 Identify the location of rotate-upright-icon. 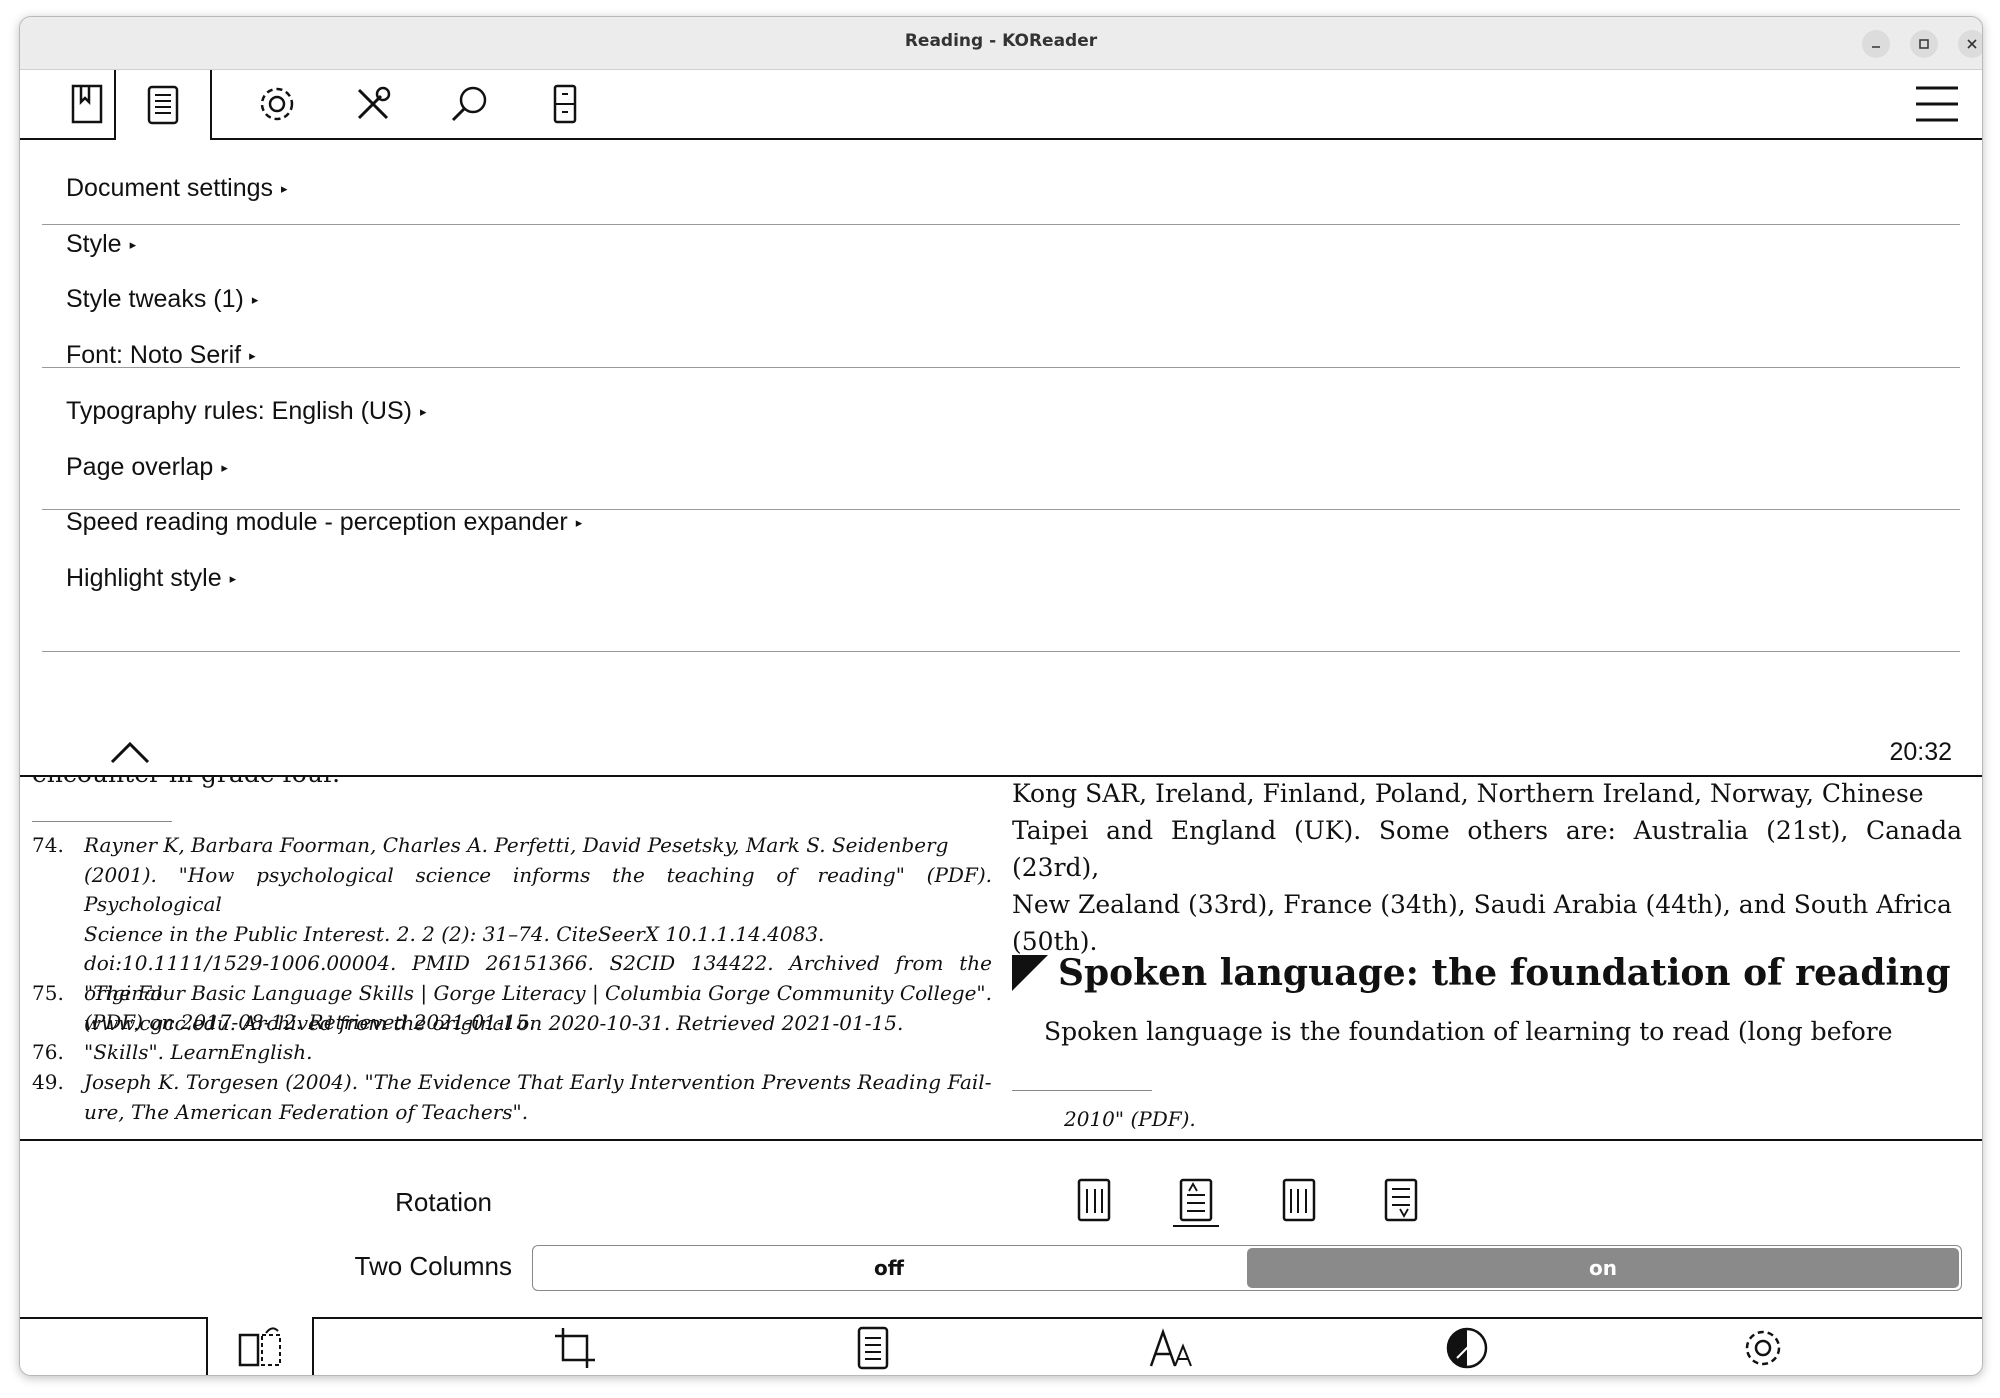
(1196, 1200).